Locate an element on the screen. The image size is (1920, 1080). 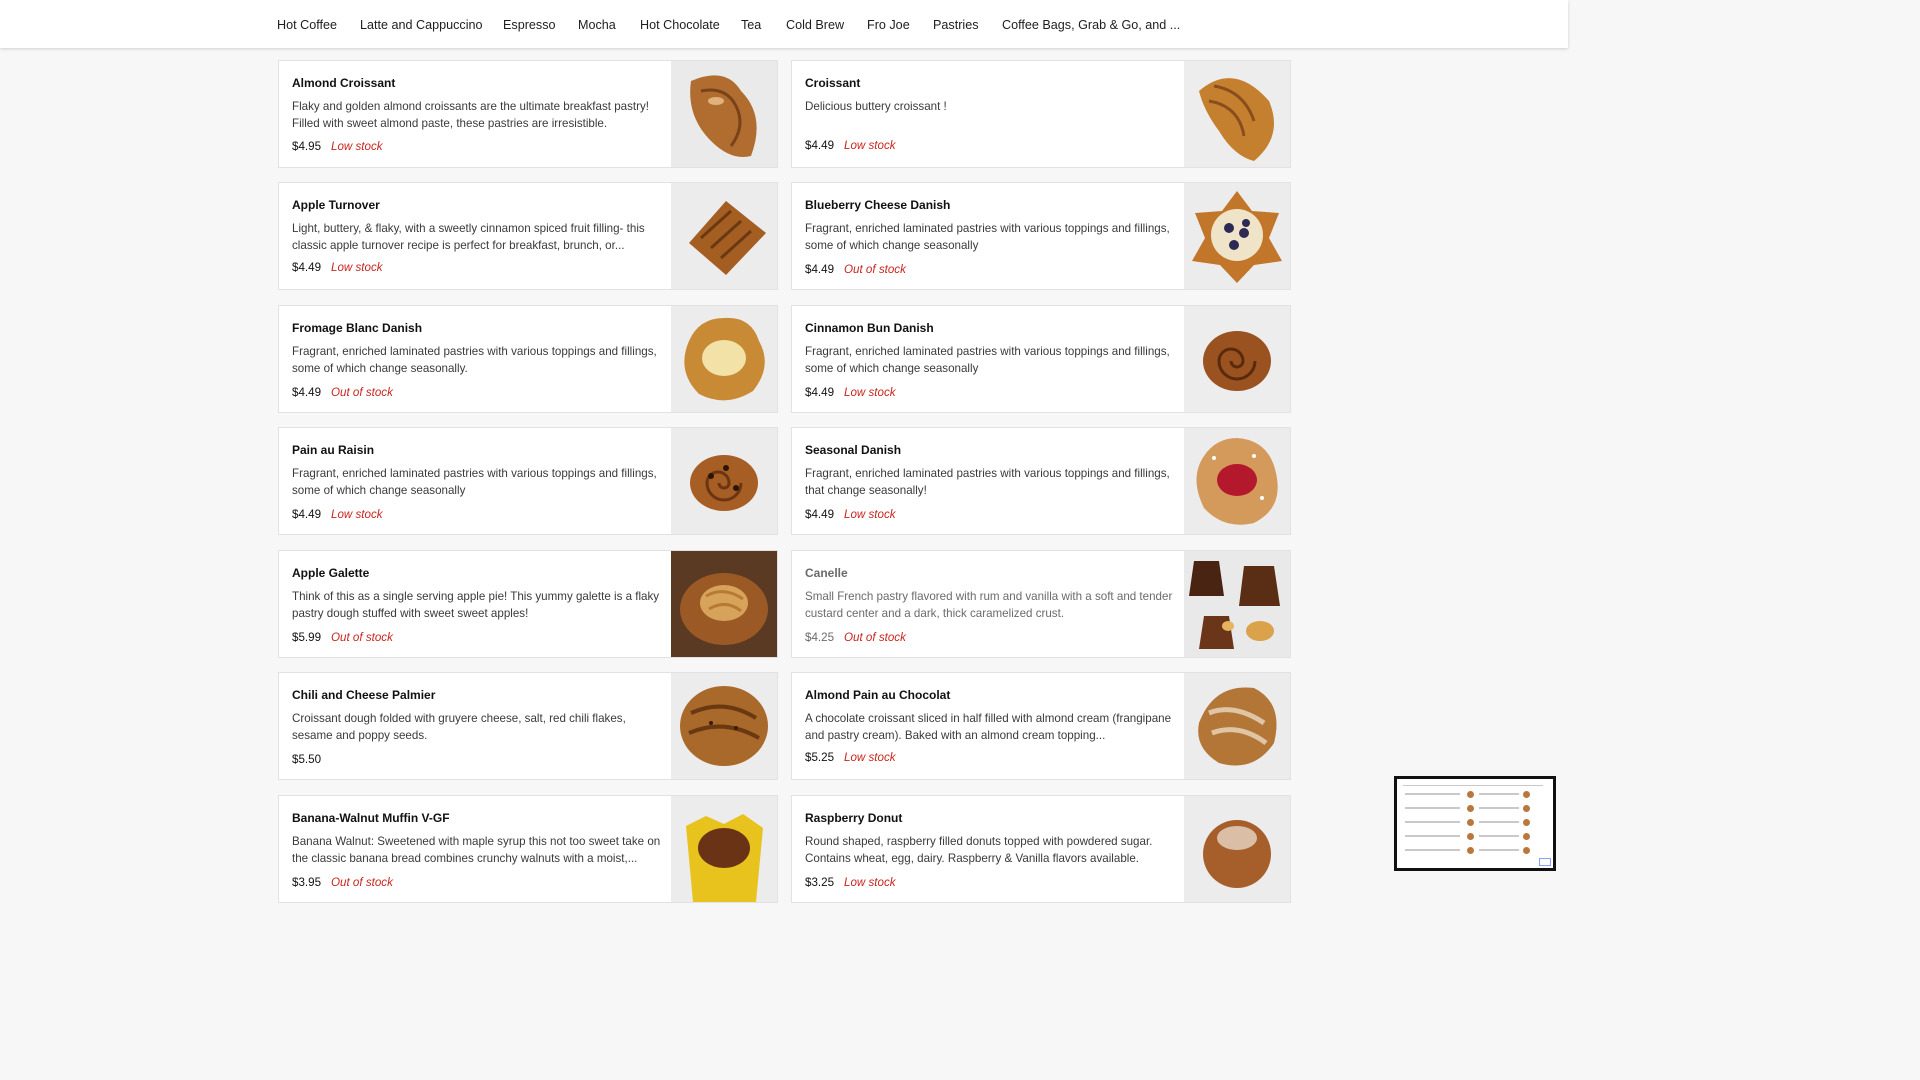
canelle-image is located at coordinates (1237, 604).